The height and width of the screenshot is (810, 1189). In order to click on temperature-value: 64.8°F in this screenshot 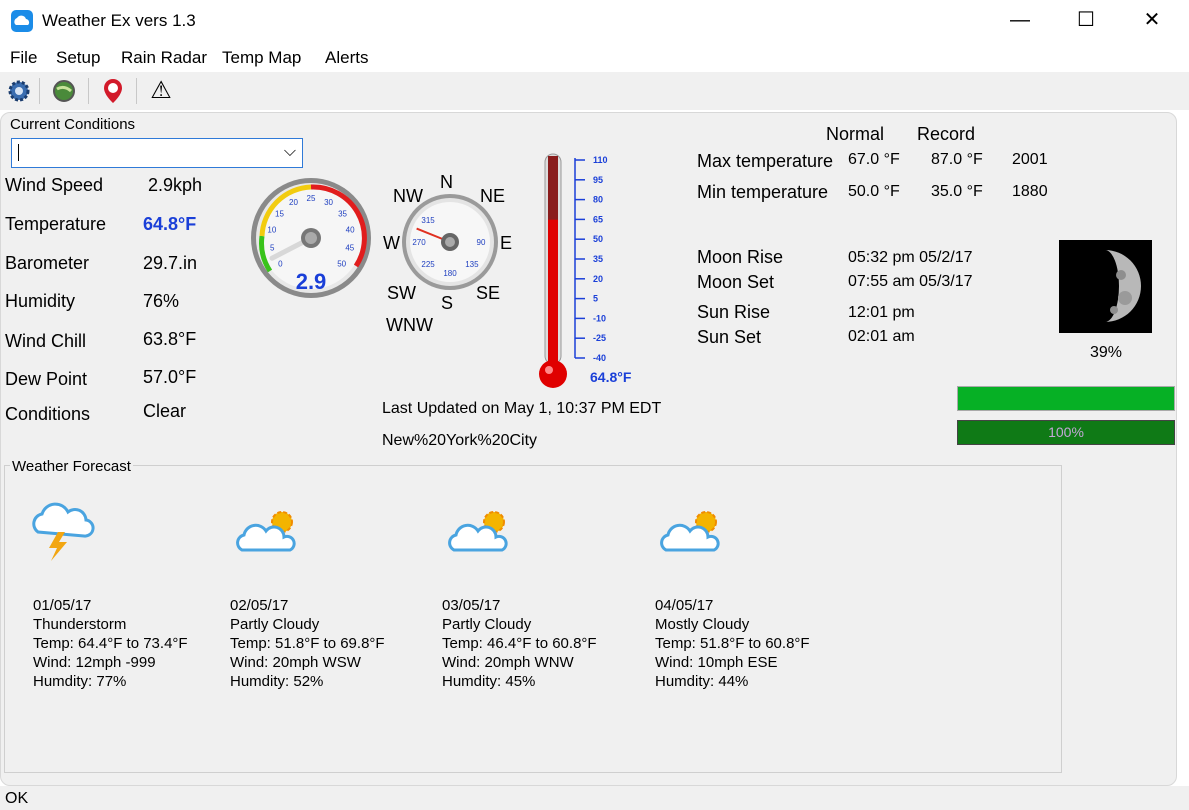, I will do `click(170, 224)`.